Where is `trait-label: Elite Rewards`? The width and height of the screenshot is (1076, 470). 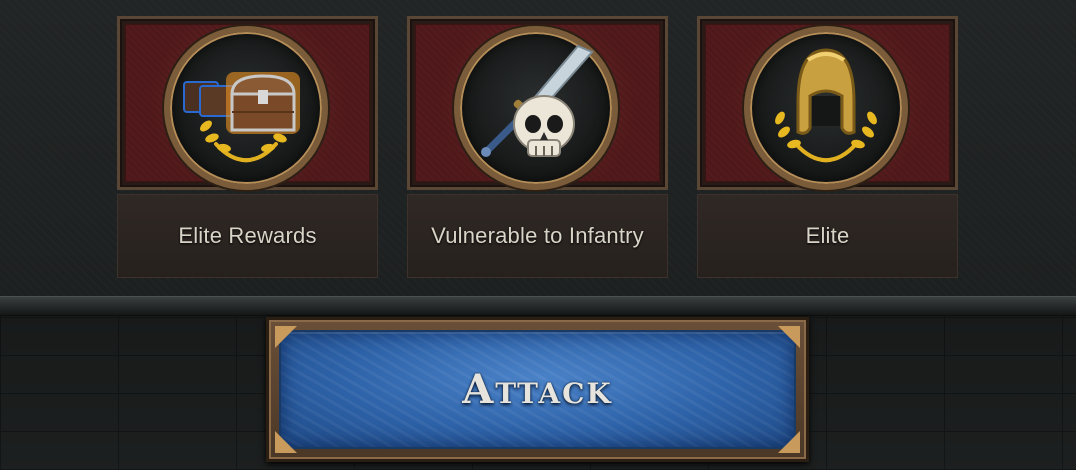
trait-label: Elite Rewards is located at coordinates (247, 235).